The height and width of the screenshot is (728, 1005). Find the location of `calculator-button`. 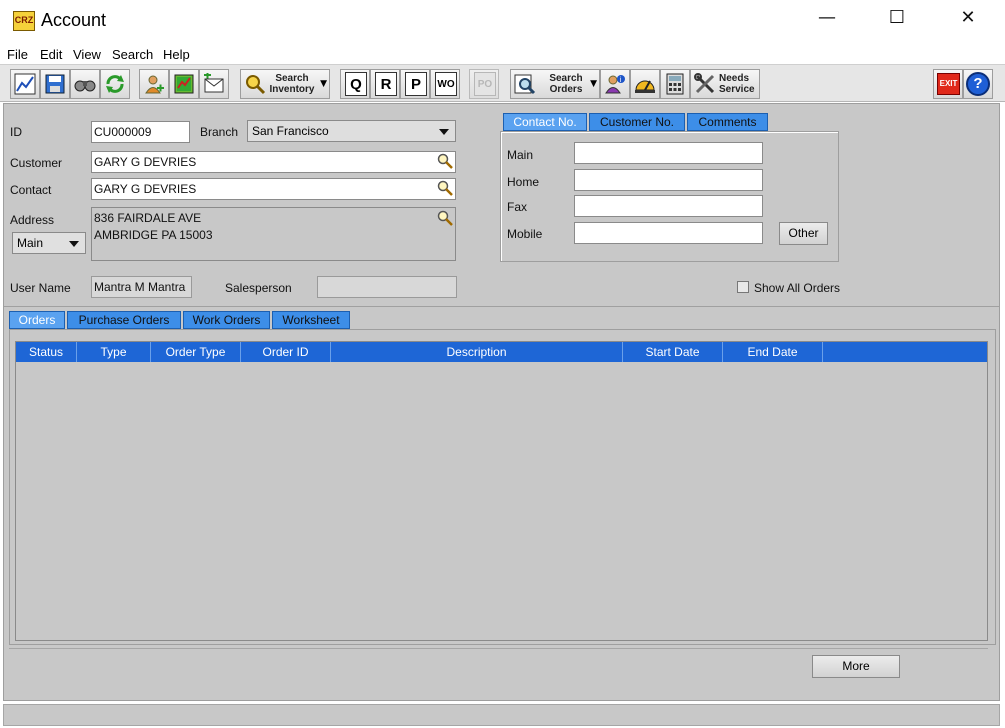

calculator-button is located at coordinates (675, 84).